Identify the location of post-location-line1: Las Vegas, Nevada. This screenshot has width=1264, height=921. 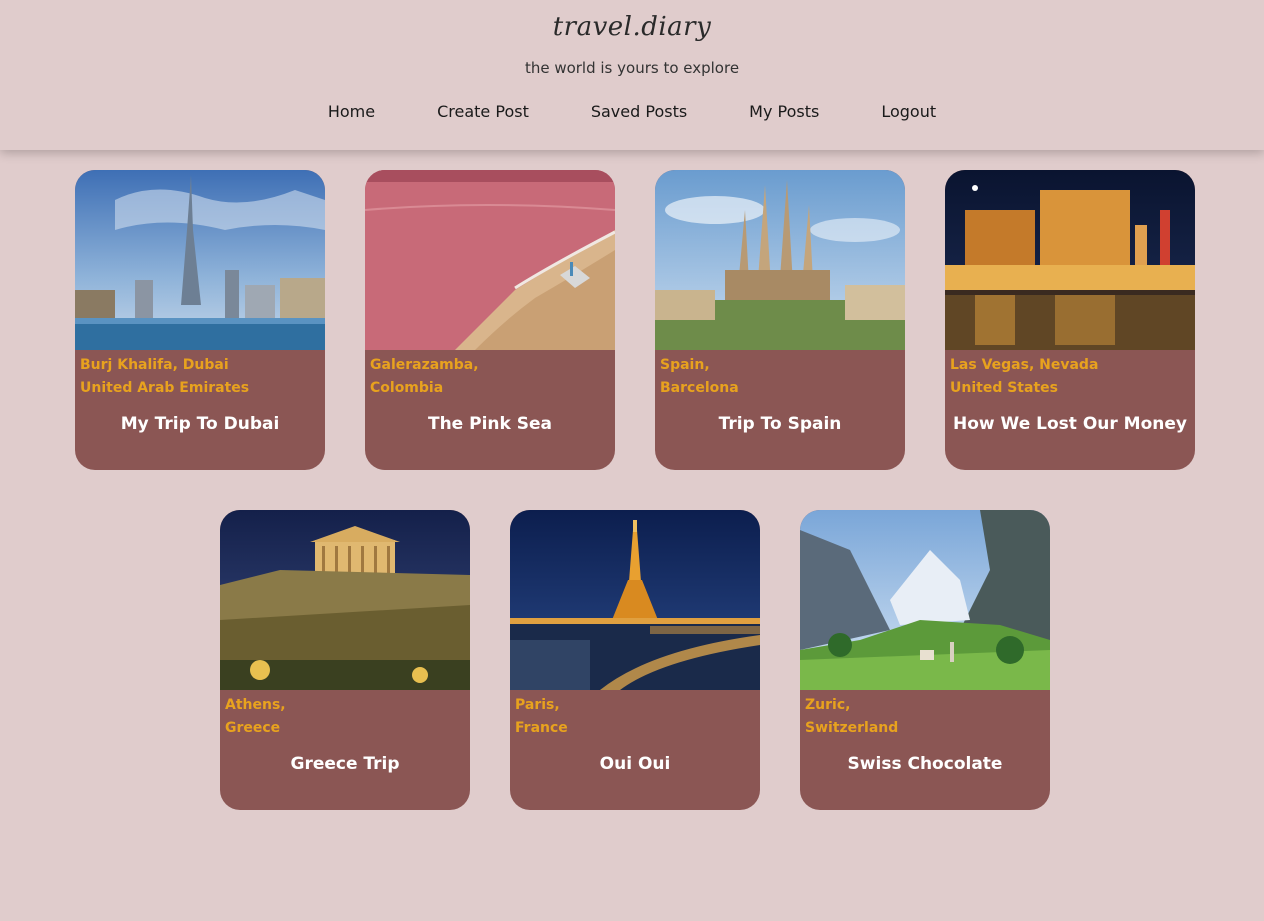
(1024, 365).